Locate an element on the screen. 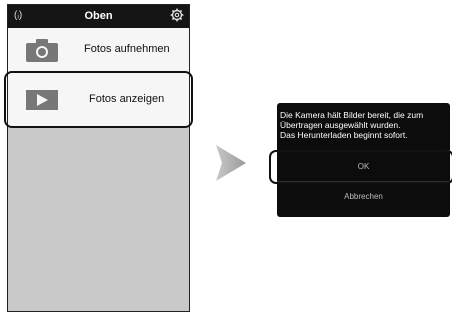 The image size is (452, 313). gear-icon is located at coordinates (177, 15).